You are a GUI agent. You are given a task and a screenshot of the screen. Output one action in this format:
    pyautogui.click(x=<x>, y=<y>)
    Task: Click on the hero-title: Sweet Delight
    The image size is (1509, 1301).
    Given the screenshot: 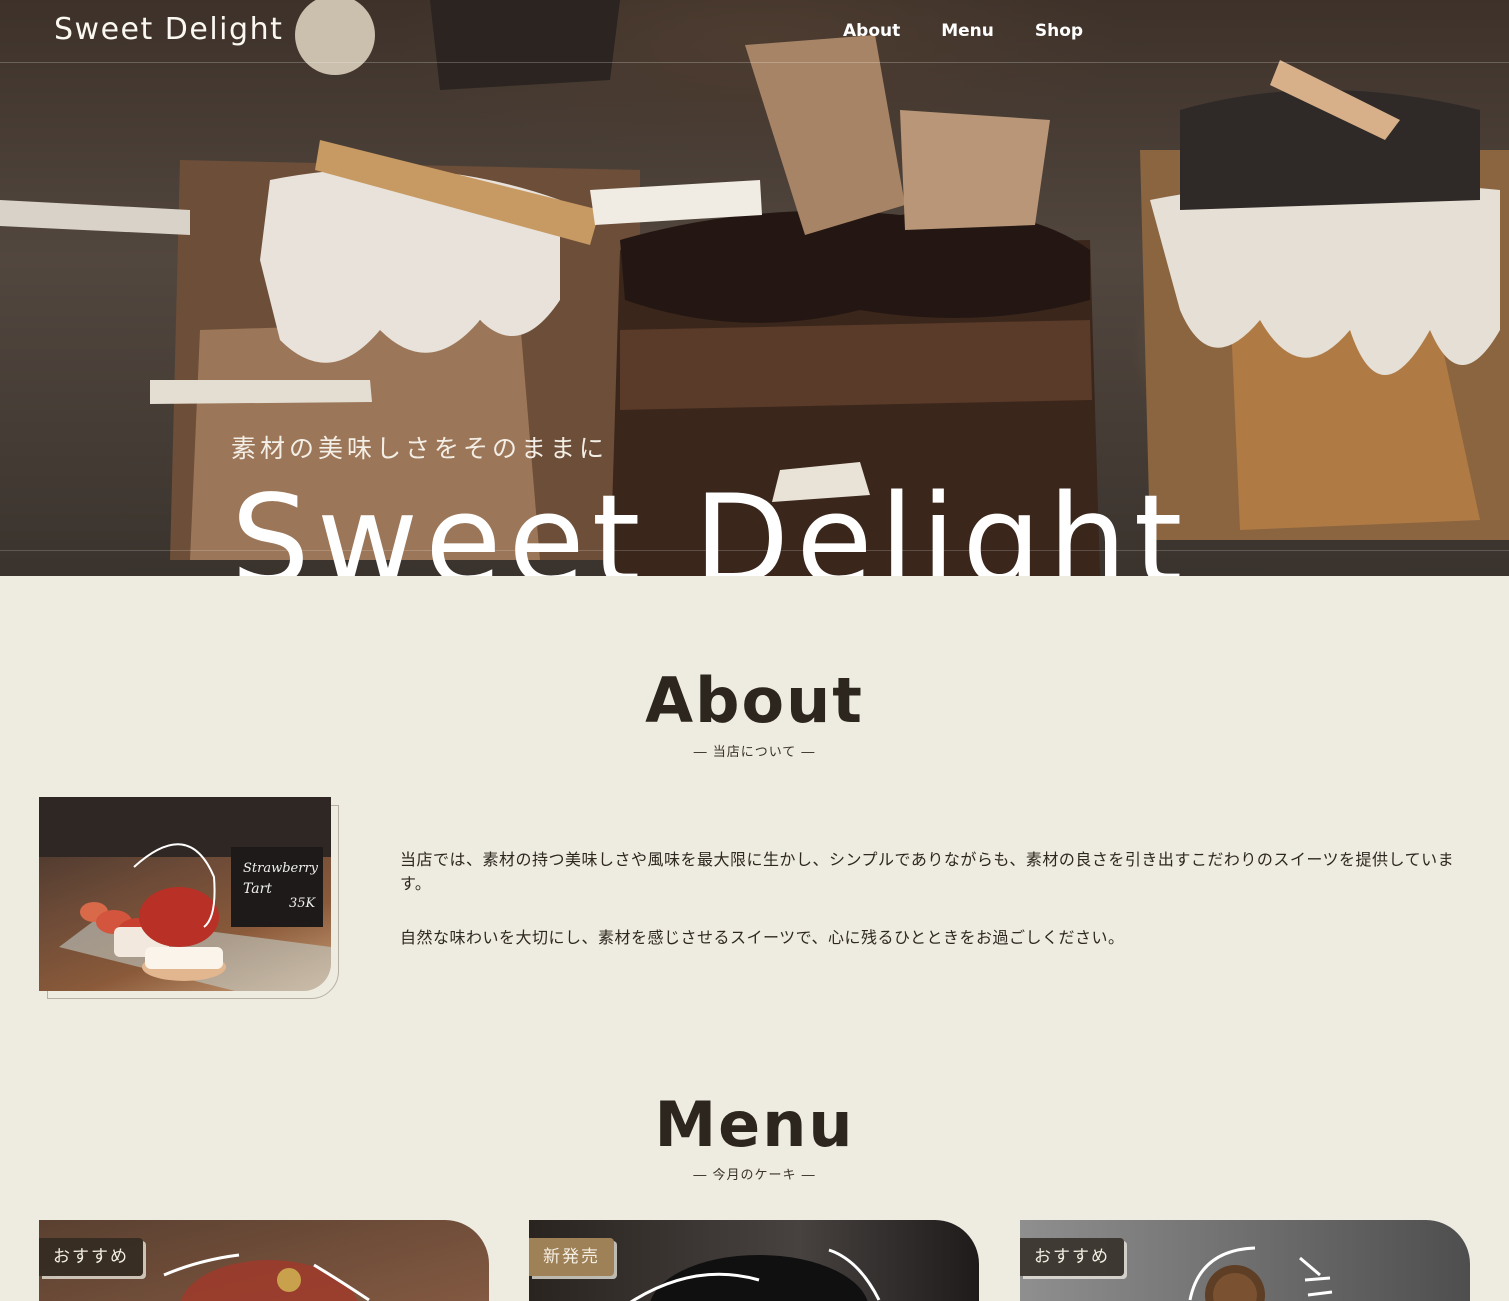 What is the action you would take?
    pyautogui.click(x=710, y=522)
    